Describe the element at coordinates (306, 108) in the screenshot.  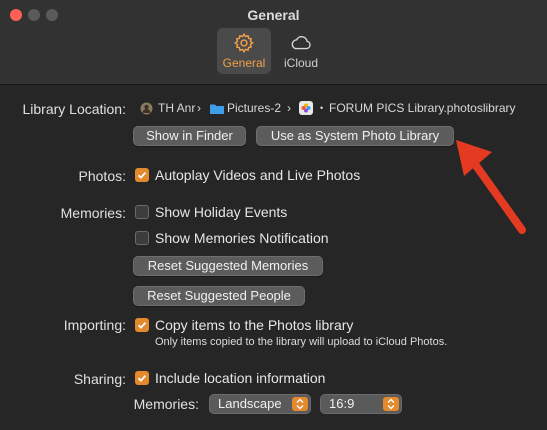
I see `photos-library-icon` at that location.